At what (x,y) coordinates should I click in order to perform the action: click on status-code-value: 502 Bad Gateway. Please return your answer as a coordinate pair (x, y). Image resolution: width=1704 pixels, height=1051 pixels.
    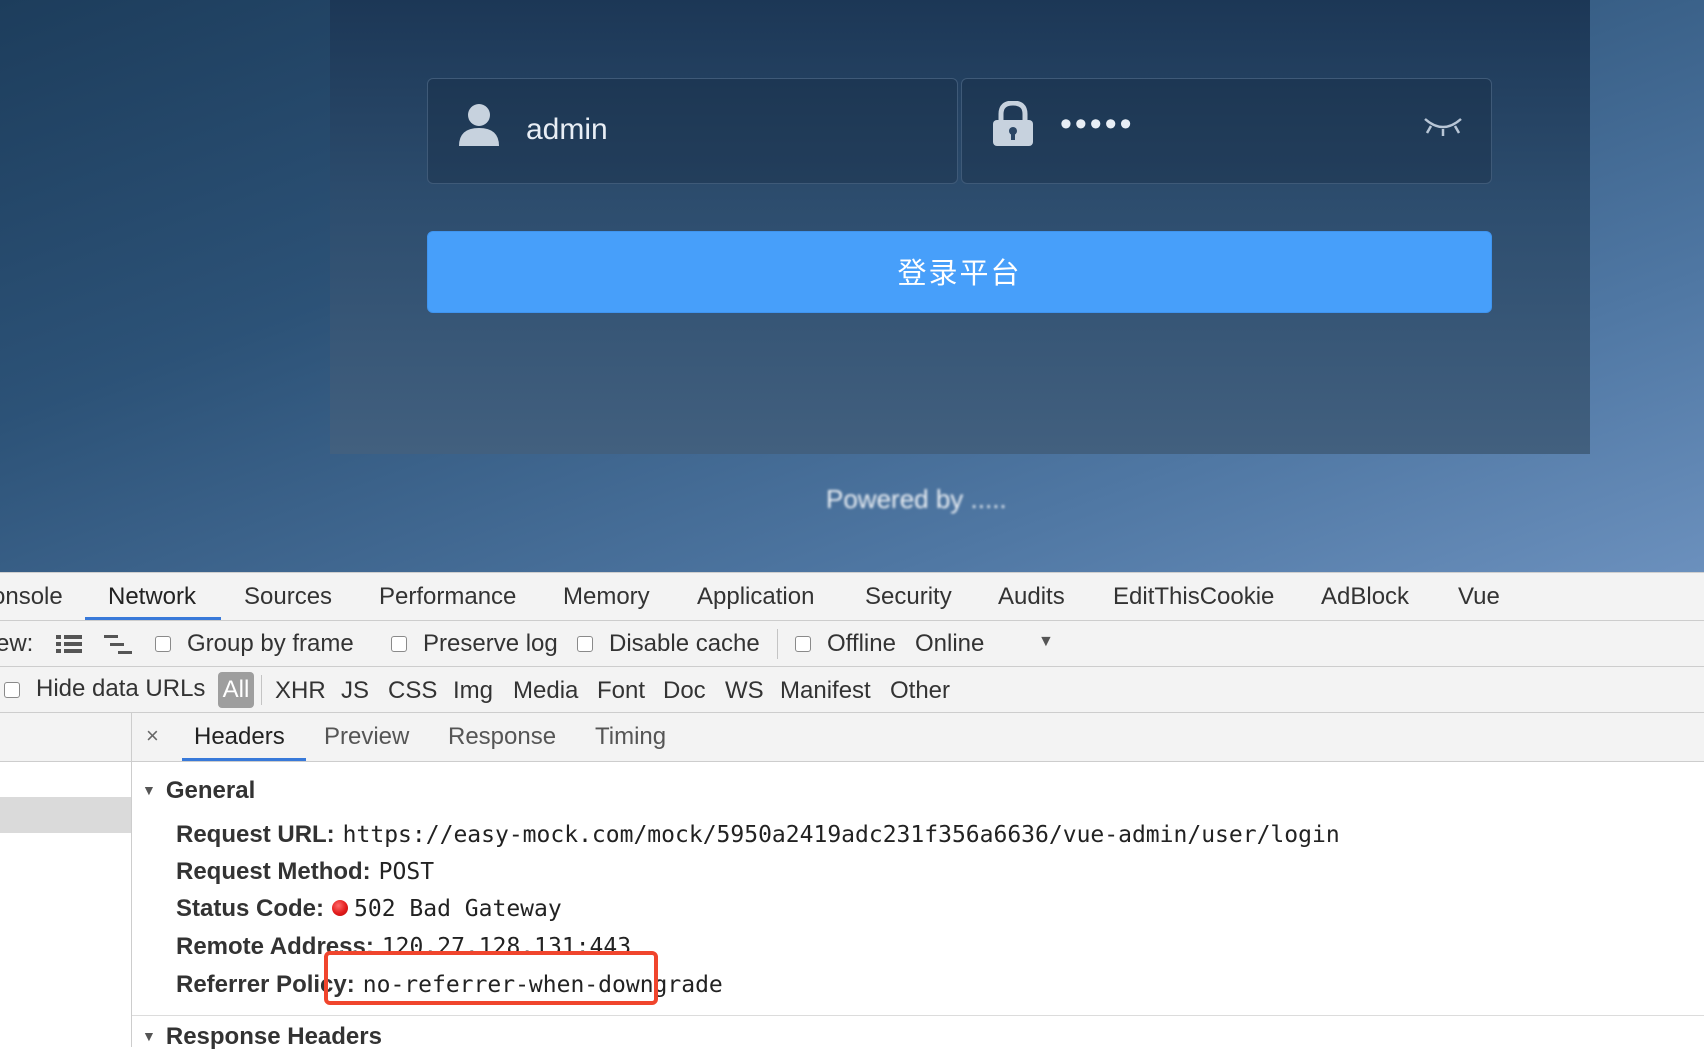
    Looking at the image, I should click on (458, 909).